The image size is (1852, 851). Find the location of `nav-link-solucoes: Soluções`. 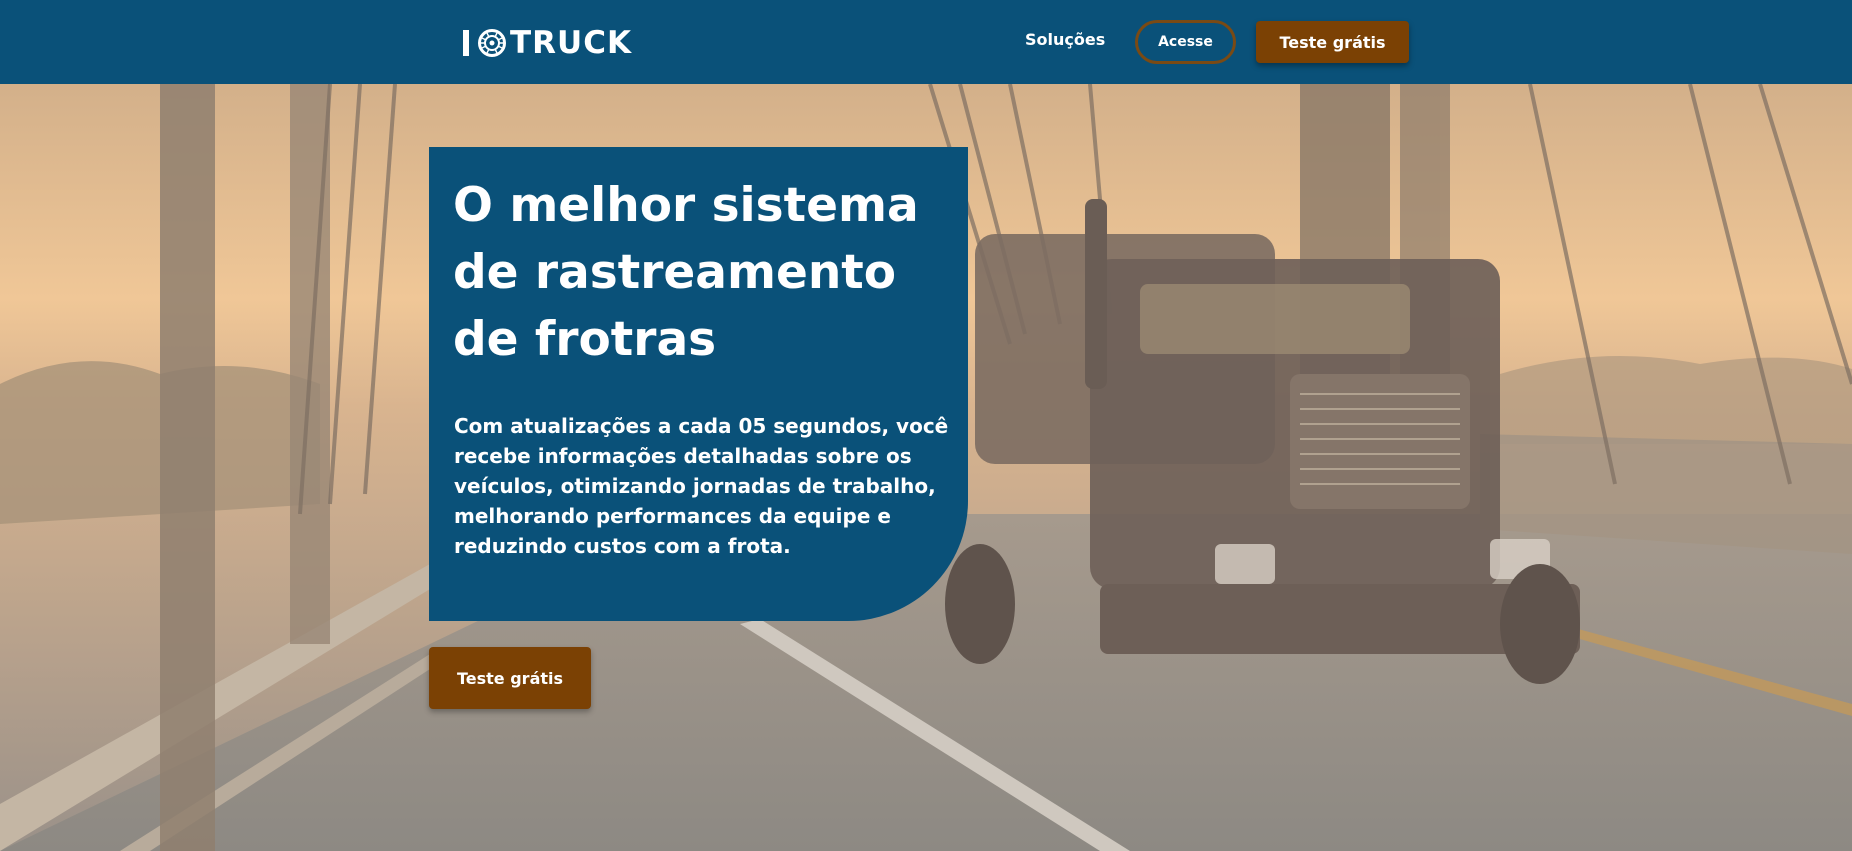

nav-link-solucoes: Soluções is located at coordinates (1065, 39).